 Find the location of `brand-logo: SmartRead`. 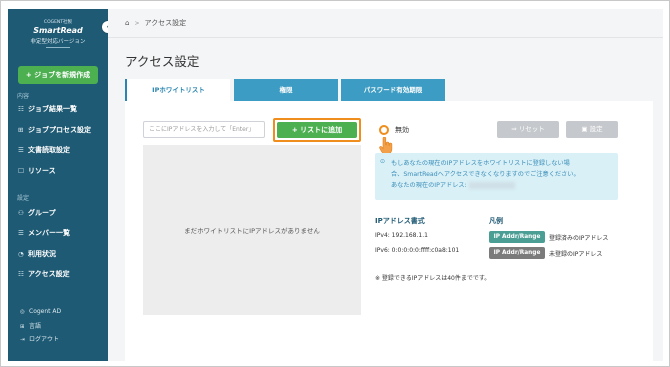

brand-logo: SmartRead is located at coordinates (58, 30).